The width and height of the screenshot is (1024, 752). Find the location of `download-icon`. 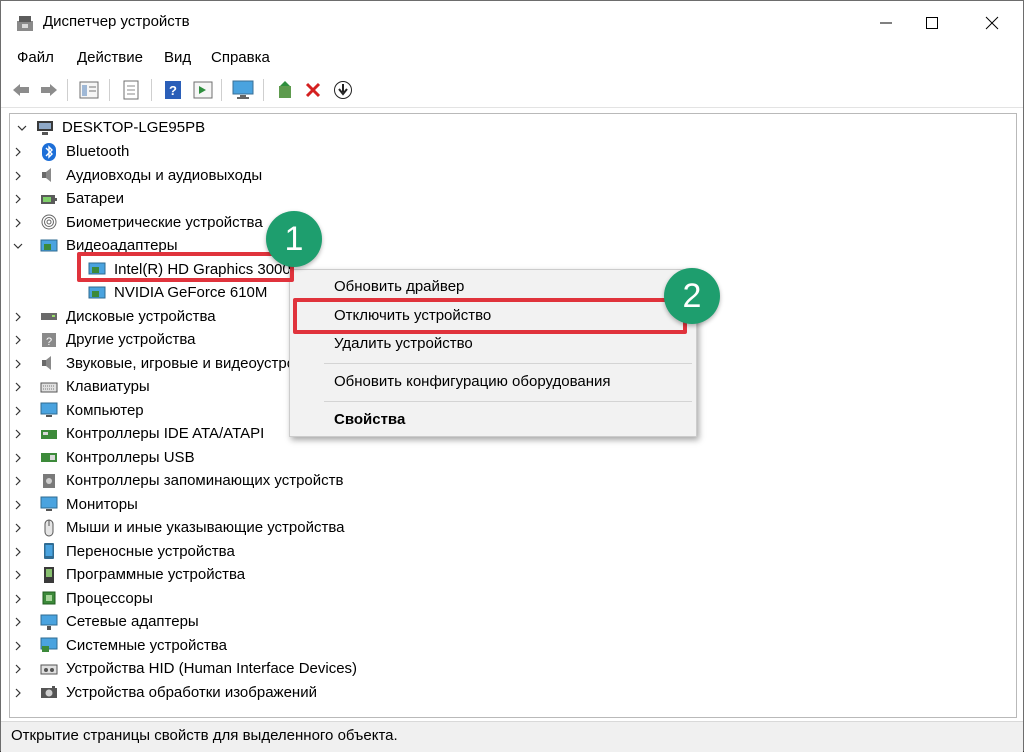

download-icon is located at coordinates (343, 90).